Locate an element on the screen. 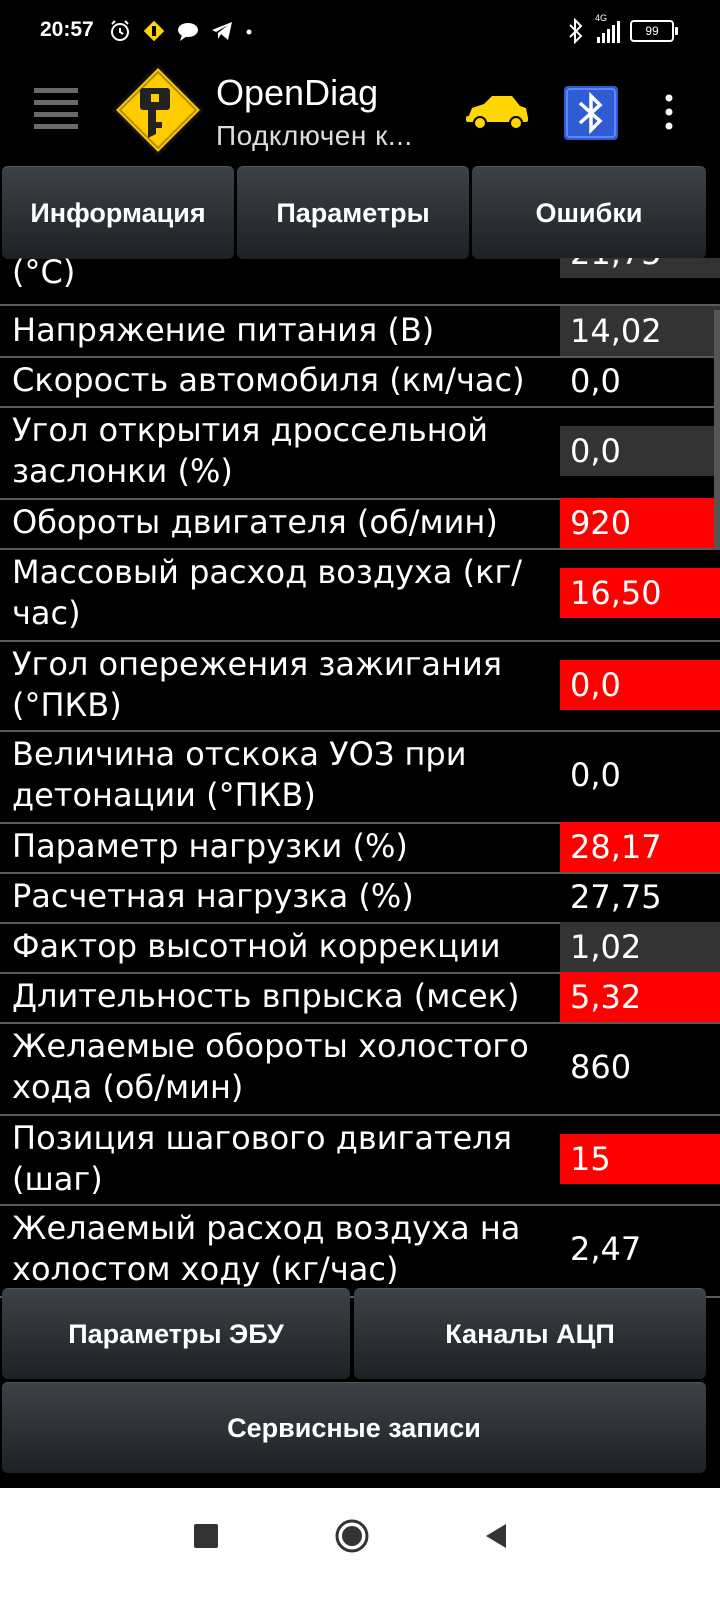 The width and height of the screenshot is (720, 1600). parameter-label: Параметр нагрузки (%) is located at coordinates (210, 846).